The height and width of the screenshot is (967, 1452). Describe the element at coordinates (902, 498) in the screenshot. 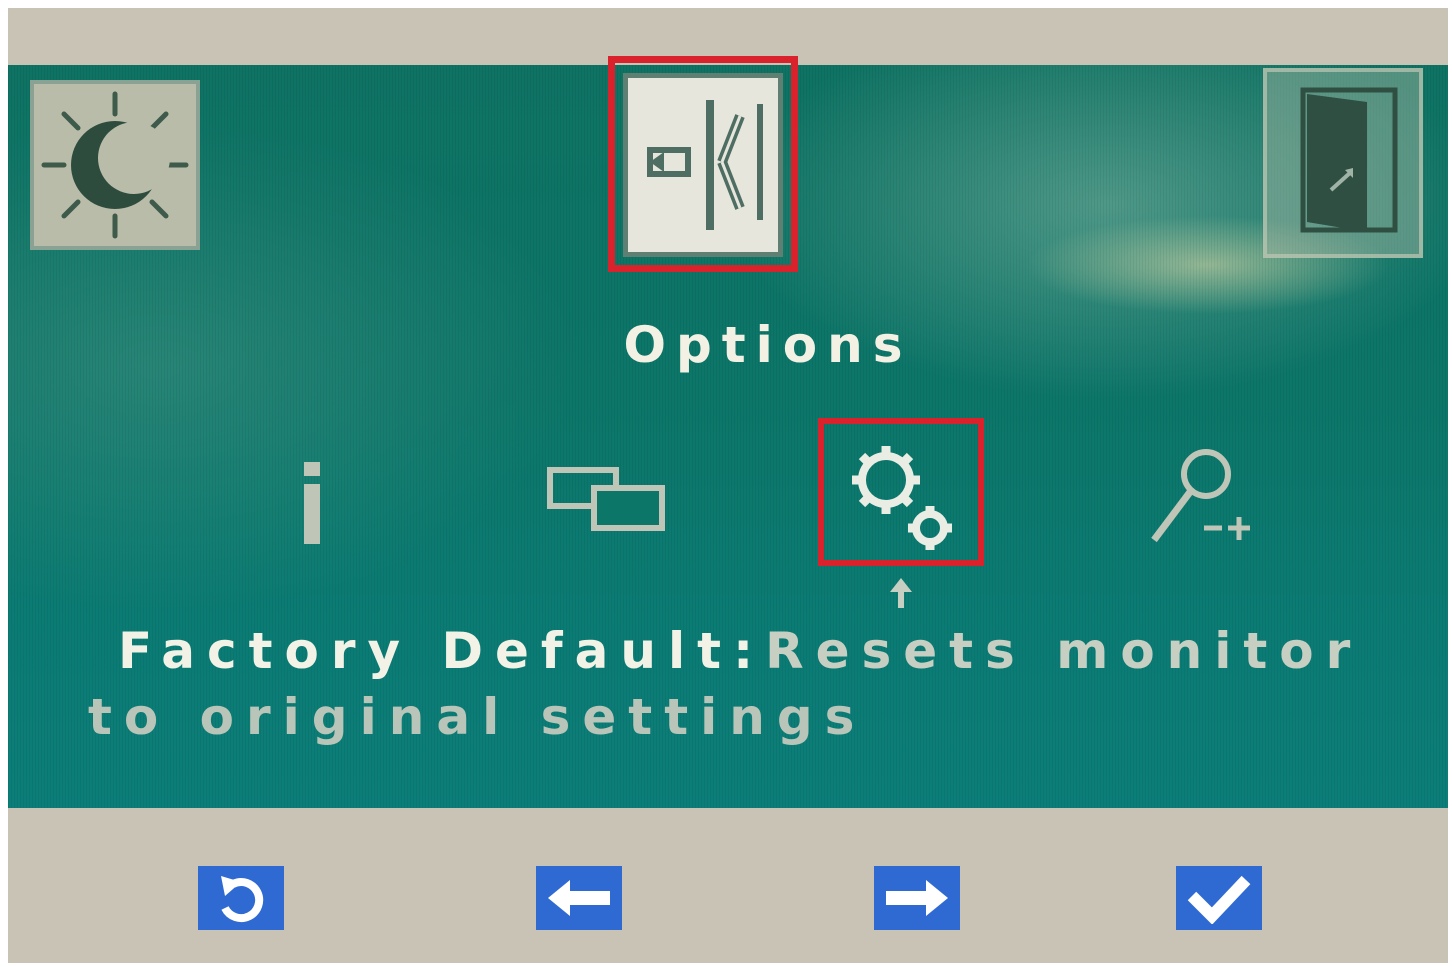

I see `gears-icon` at that location.